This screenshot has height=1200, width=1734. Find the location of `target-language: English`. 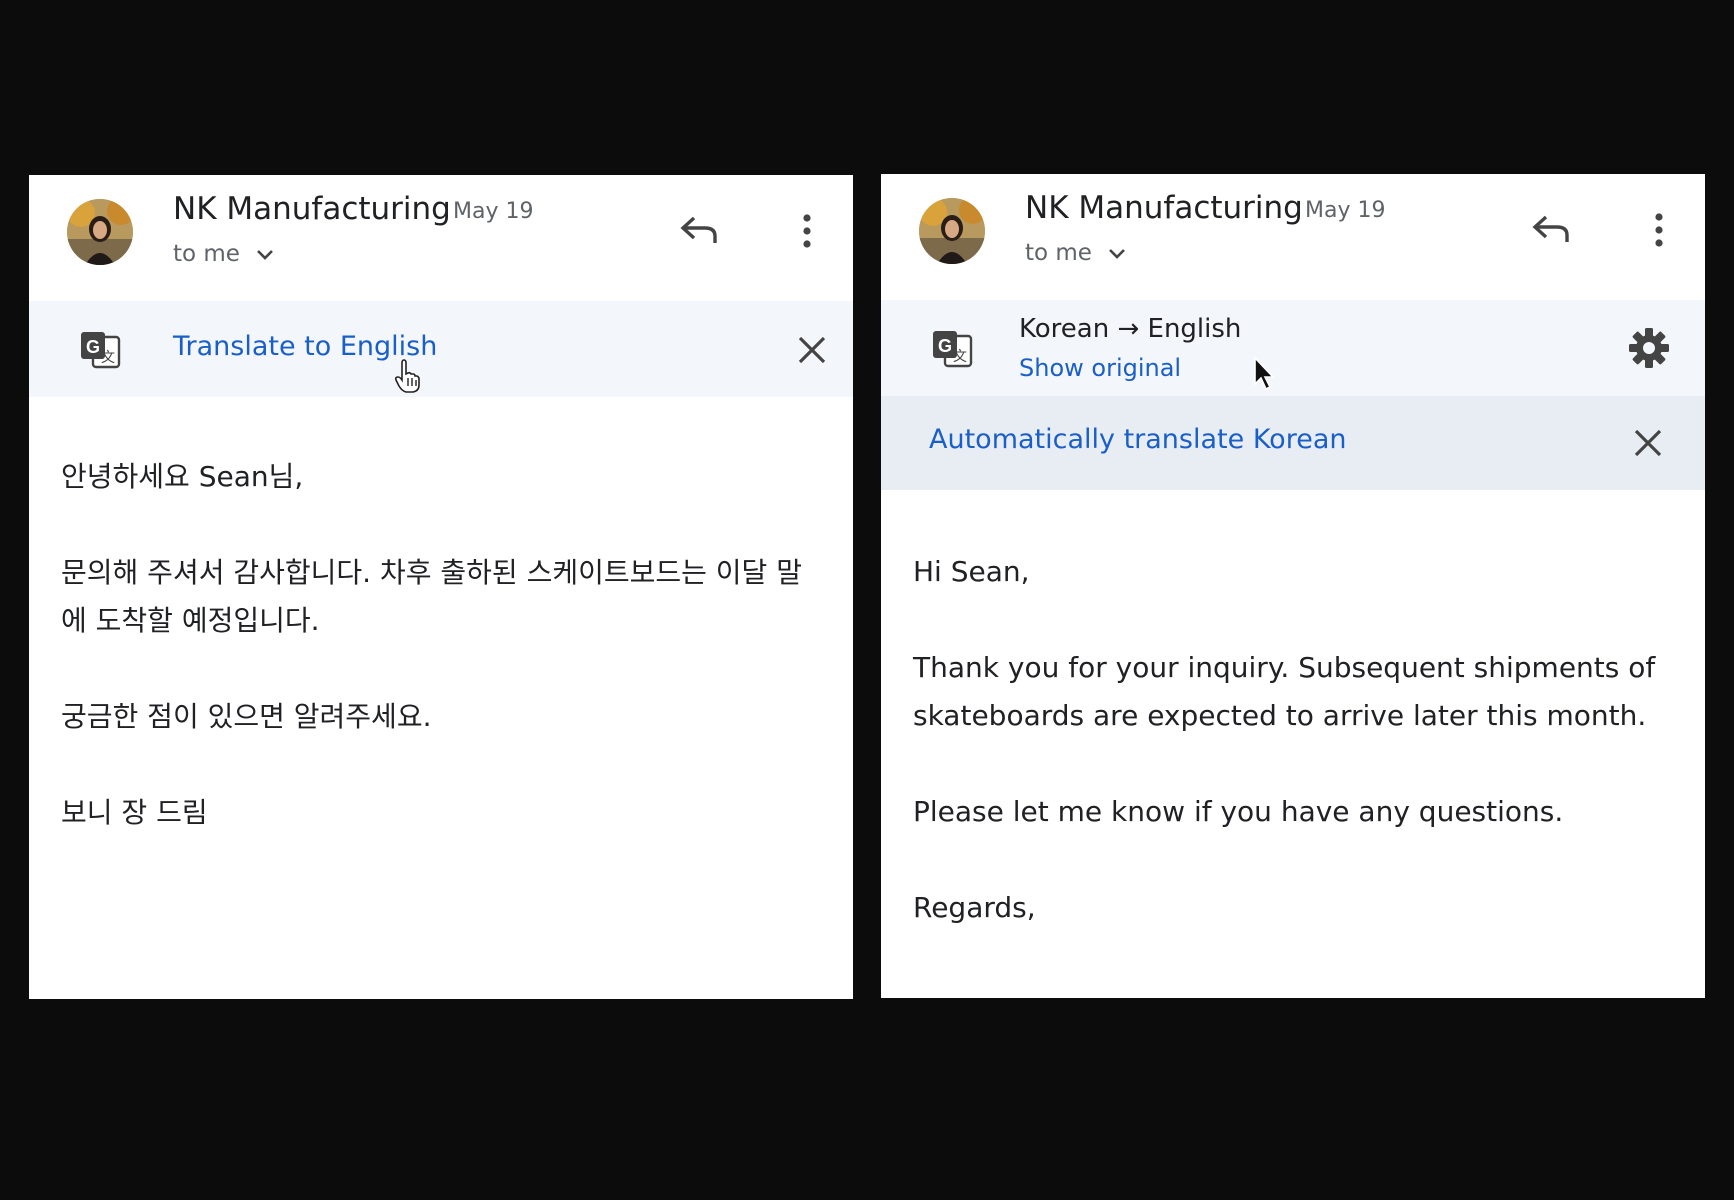

target-language: English is located at coordinates (1194, 329).